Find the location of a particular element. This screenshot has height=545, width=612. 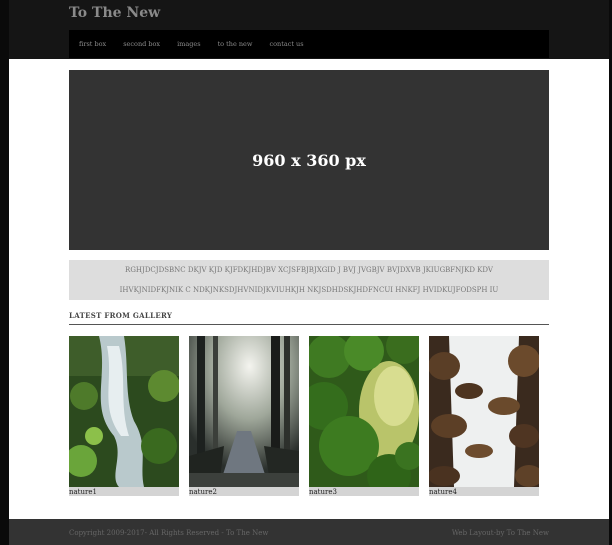

nav-contact-us: contact us is located at coordinates (286, 44).